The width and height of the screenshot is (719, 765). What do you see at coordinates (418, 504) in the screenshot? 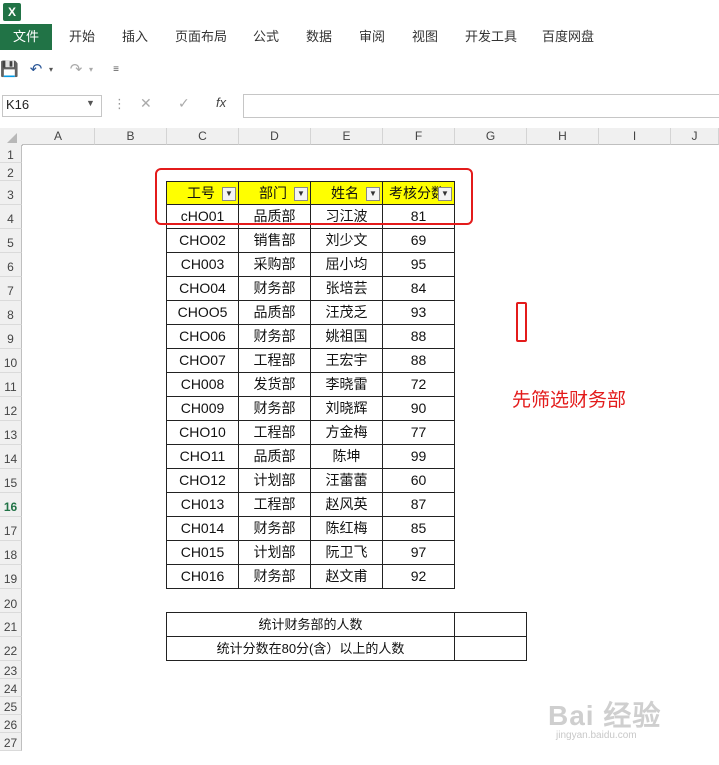
I see `cell-score: 87` at bounding box center [418, 504].